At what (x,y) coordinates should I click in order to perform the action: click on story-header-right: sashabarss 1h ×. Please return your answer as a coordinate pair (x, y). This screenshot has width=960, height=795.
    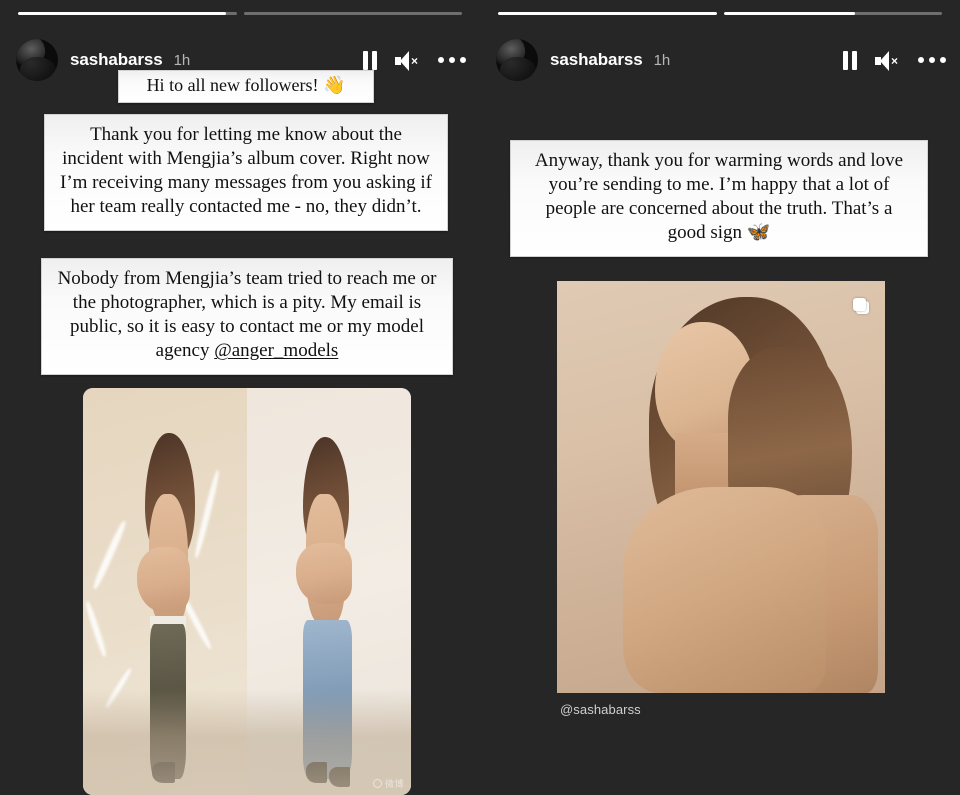
    Looking at the image, I should click on (721, 60).